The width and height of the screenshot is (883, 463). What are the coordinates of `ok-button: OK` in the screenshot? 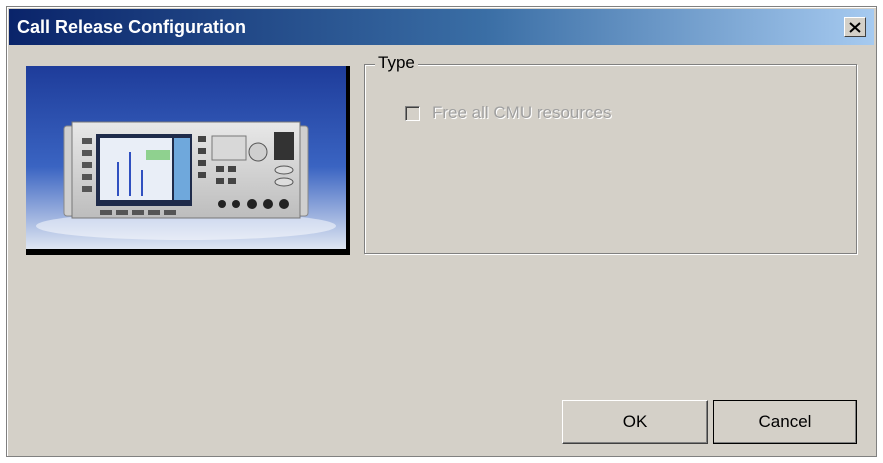 It's located at (635, 422).